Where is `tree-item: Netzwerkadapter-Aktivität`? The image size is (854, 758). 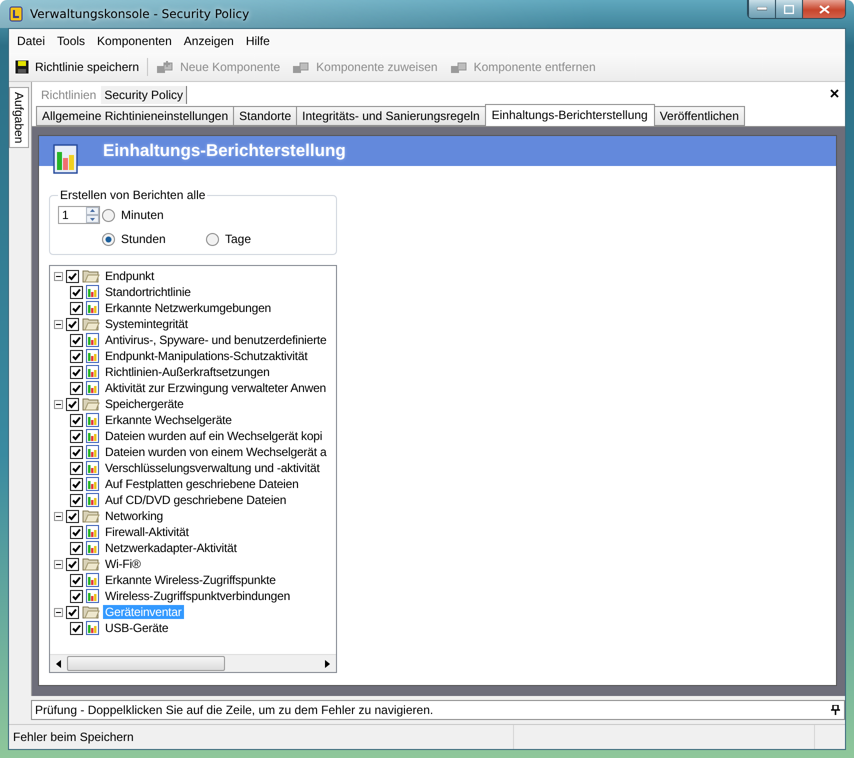 tree-item: Netzwerkadapter-Aktivität is located at coordinates (171, 548).